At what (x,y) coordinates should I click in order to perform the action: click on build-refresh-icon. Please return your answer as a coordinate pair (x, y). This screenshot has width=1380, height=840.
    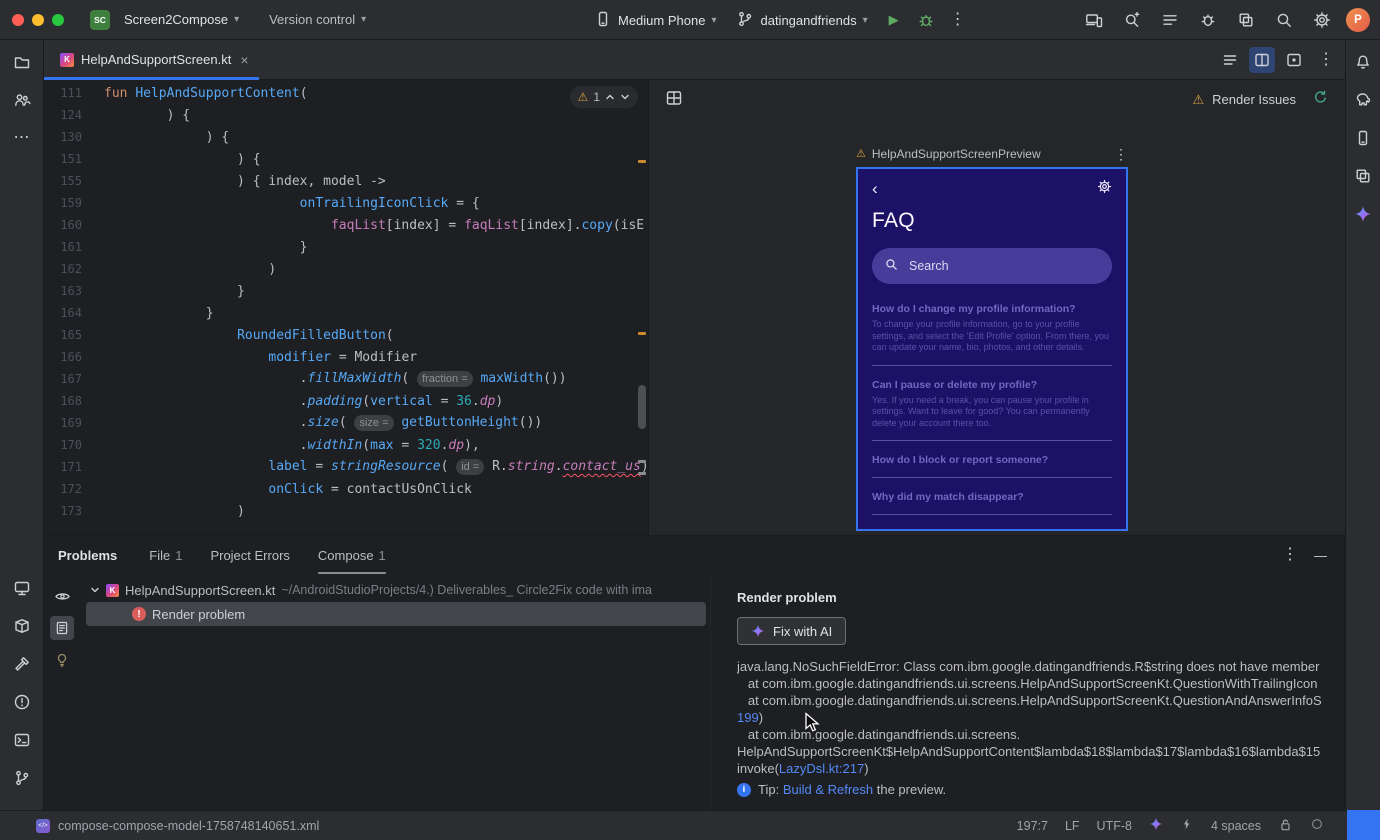
    Looking at the image, I should click on (1320, 99).